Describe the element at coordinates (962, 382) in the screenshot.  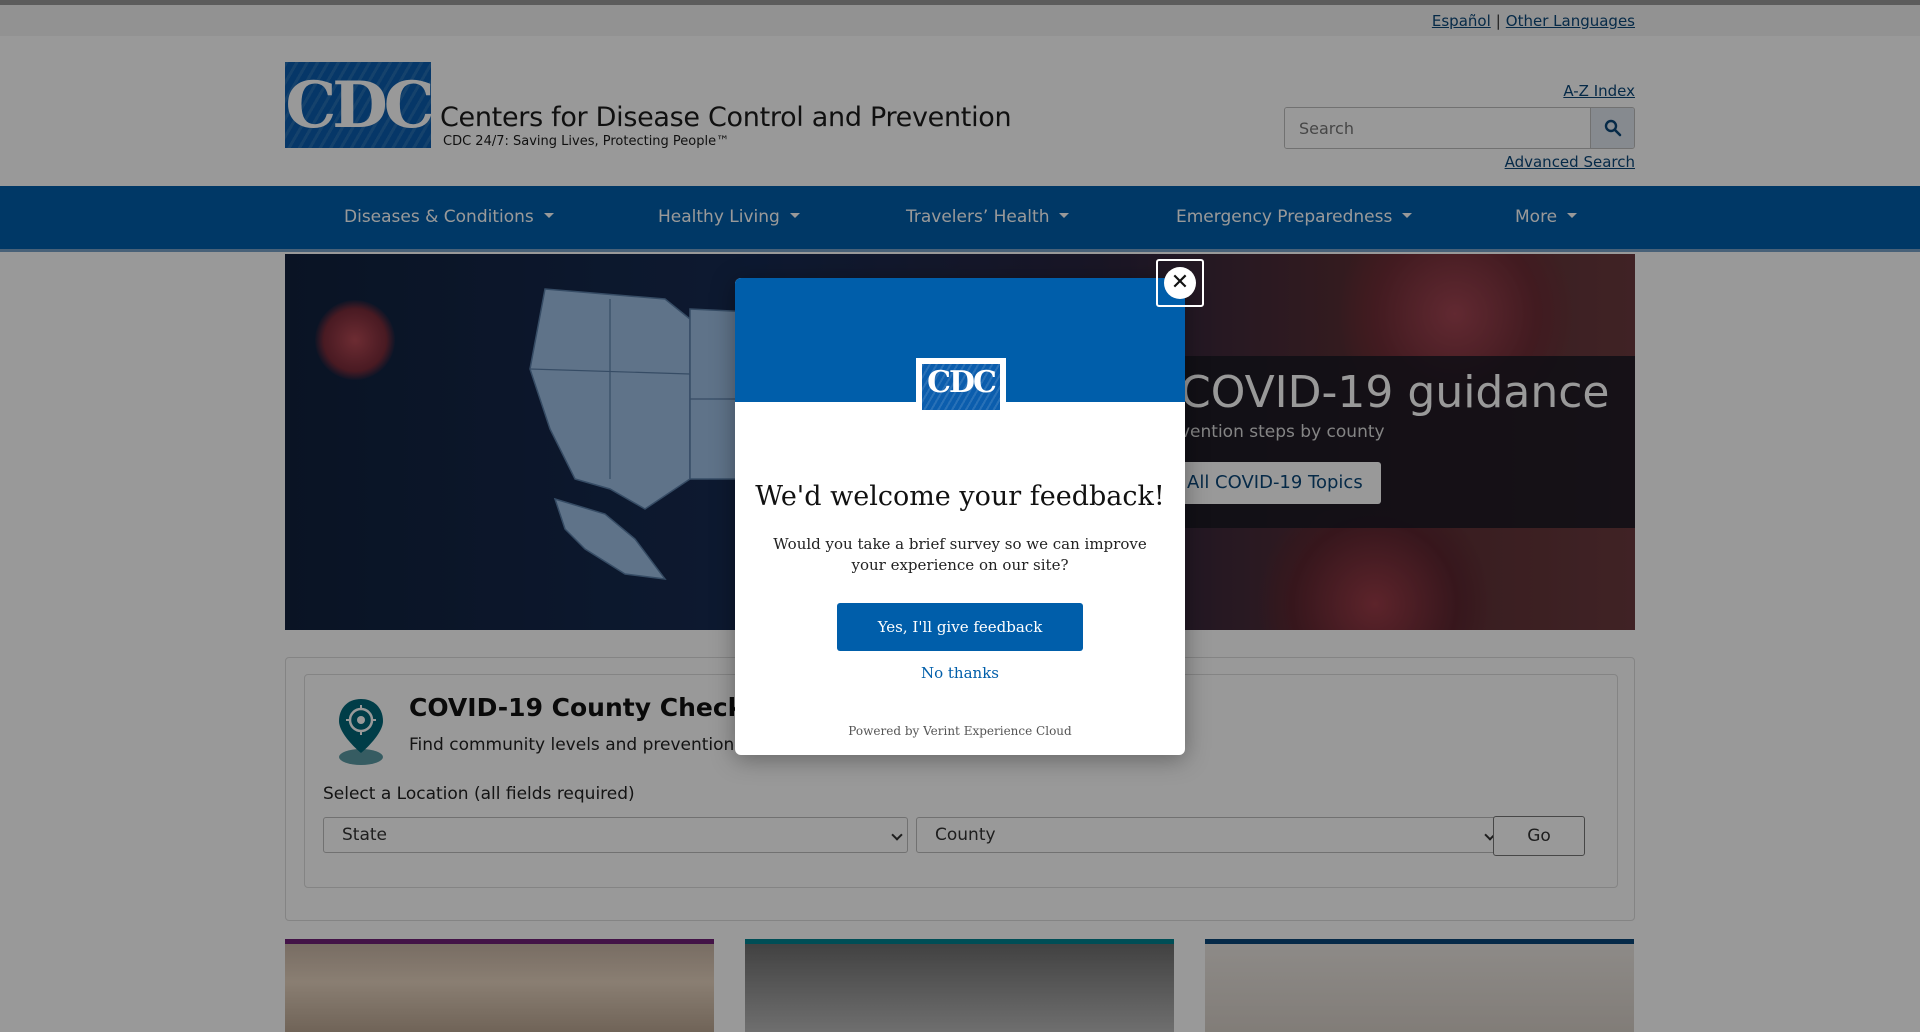
I see `modal-logo-text: CDC` at that location.